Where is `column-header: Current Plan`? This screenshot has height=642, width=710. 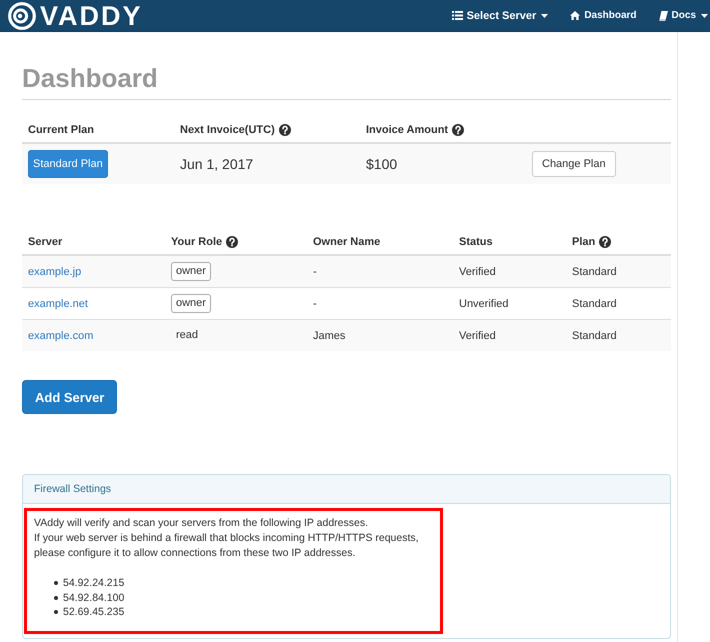 column-header: Current Plan is located at coordinates (61, 130).